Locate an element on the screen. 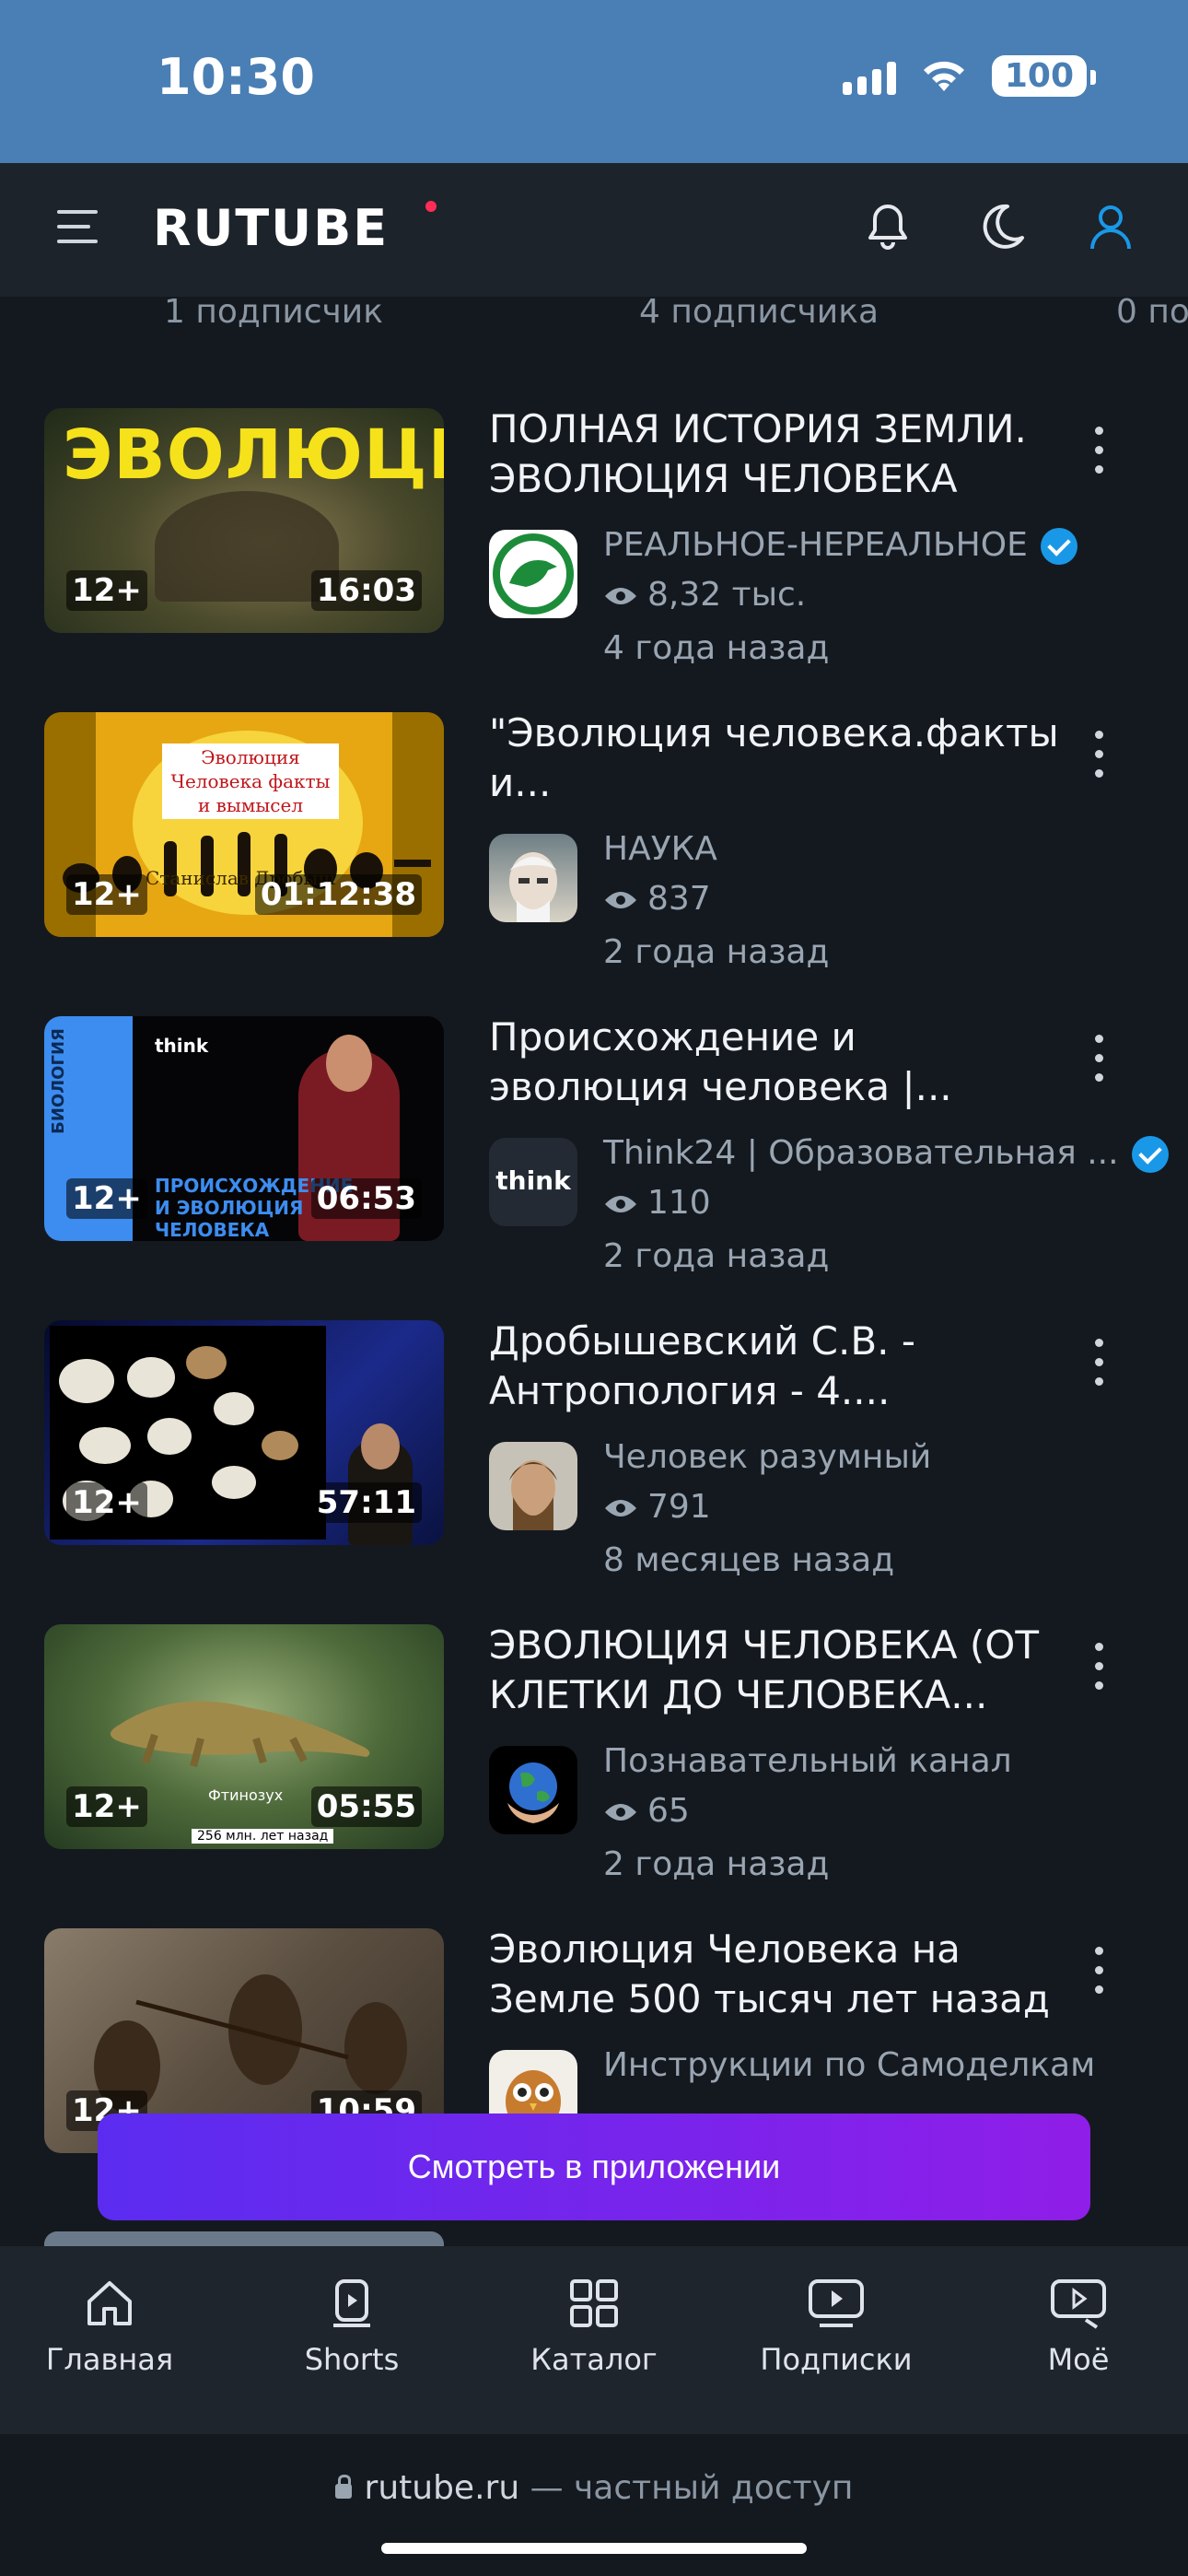 This screenshot has height=2576, width=1188. view-count: 791 is located at coordinates (657, 1507).